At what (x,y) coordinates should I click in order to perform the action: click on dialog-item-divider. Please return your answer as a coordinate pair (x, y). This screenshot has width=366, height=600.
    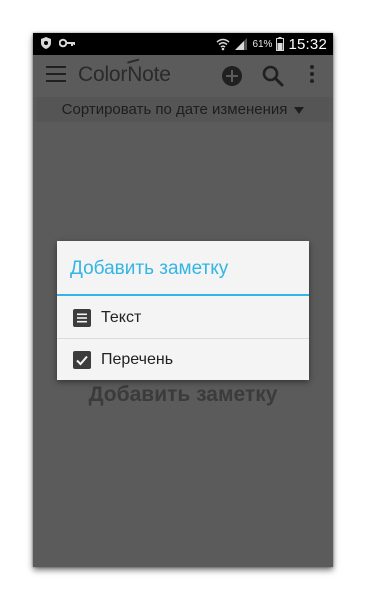
    Looking at the image, I should click on (183, 338).